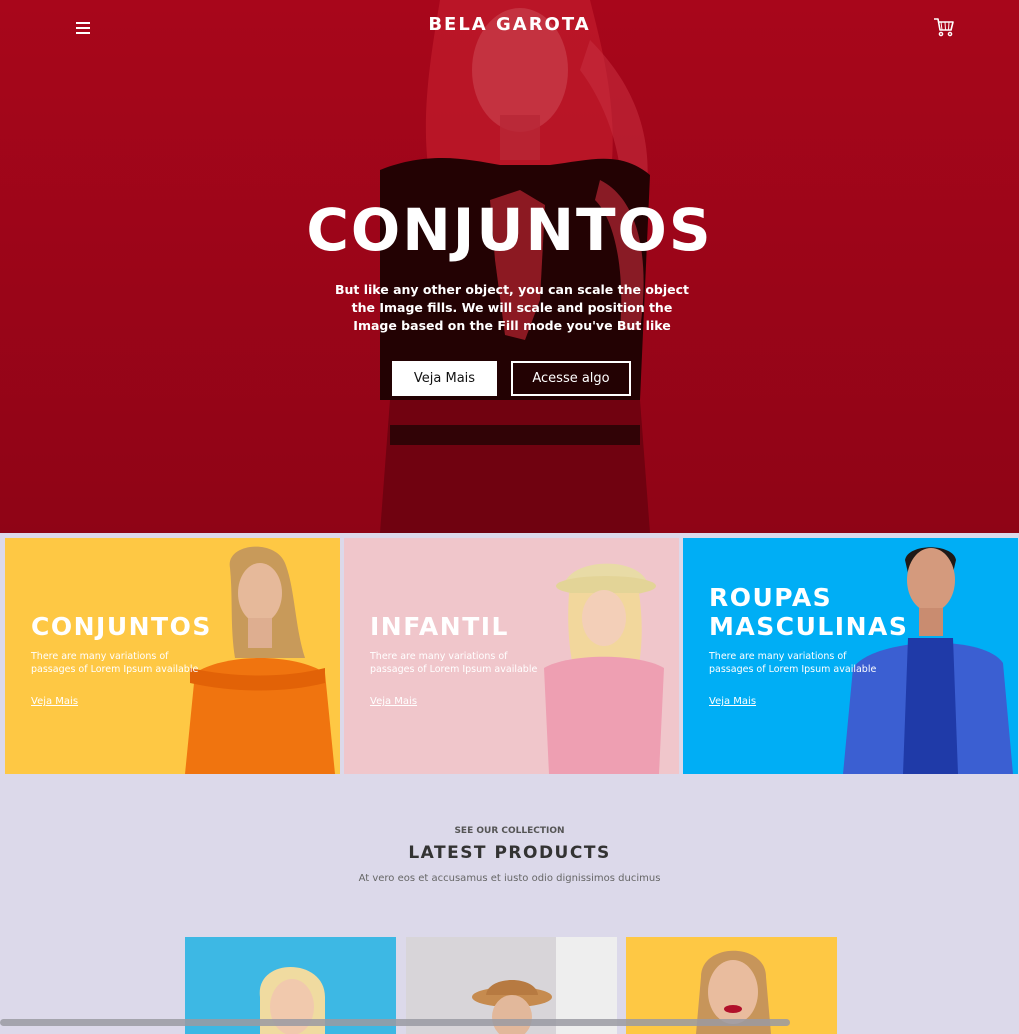  Describe the element at coordinates (395, 1022) in the screenshot. I see `horizontal-scrollbar` at that location.